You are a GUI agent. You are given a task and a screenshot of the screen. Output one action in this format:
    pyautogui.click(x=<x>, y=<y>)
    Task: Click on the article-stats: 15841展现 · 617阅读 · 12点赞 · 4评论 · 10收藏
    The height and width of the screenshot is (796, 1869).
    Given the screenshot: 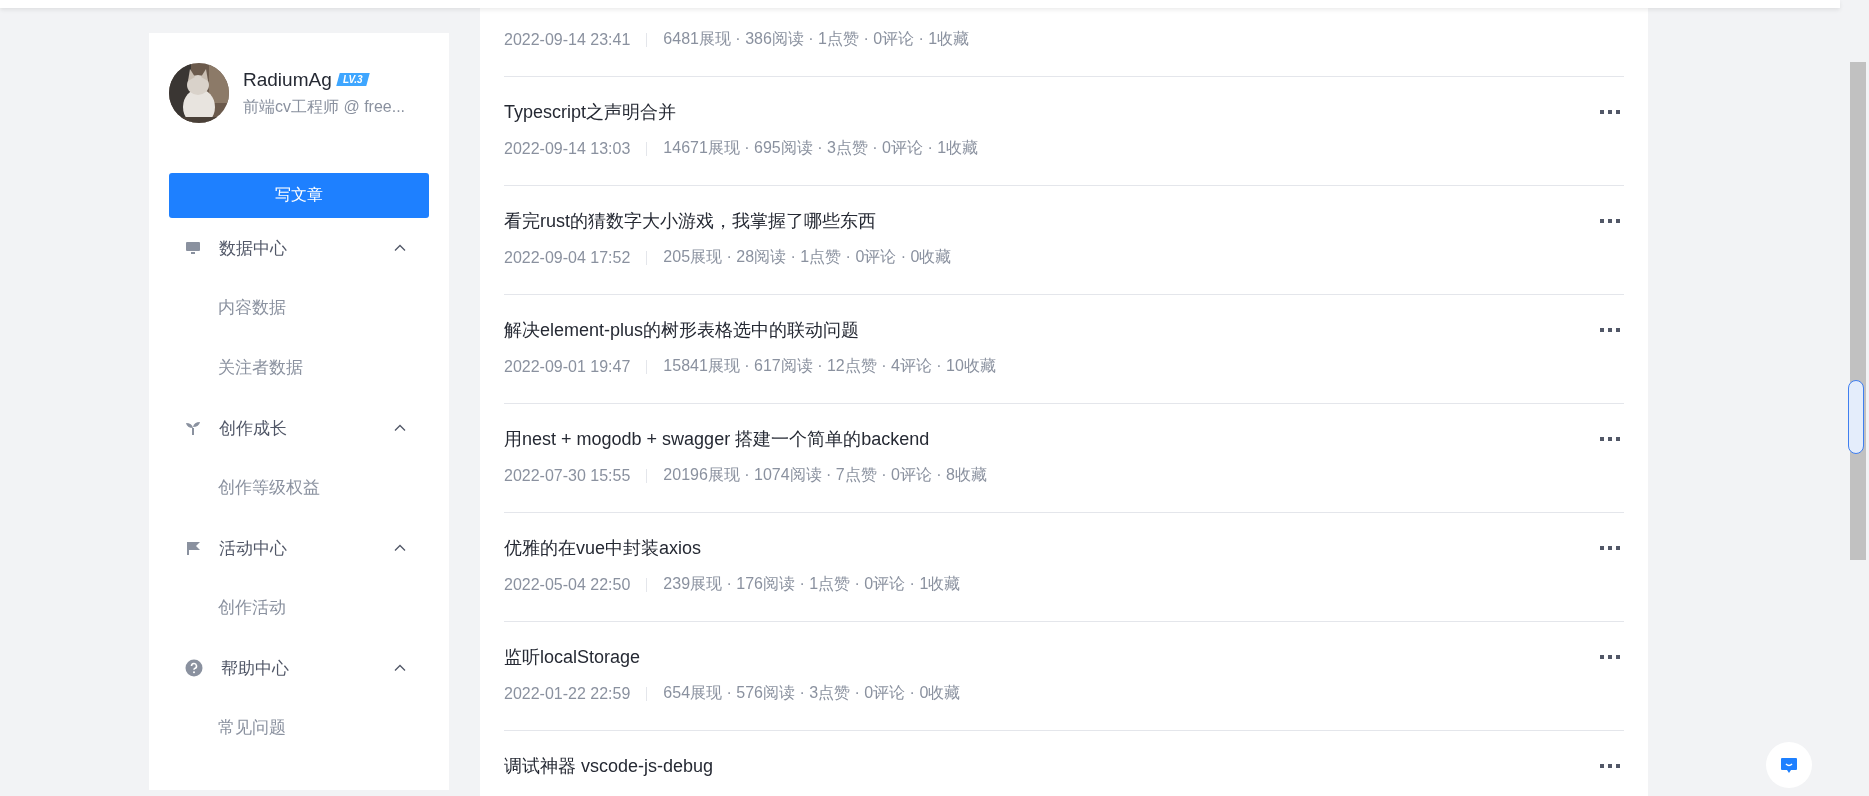 What is the action you would take?
    pyautogui.click(x=829, y=366)
    